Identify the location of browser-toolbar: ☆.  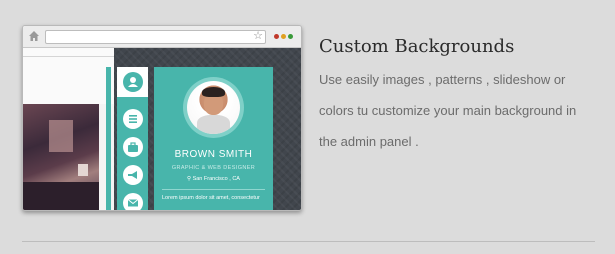
(162, 37).